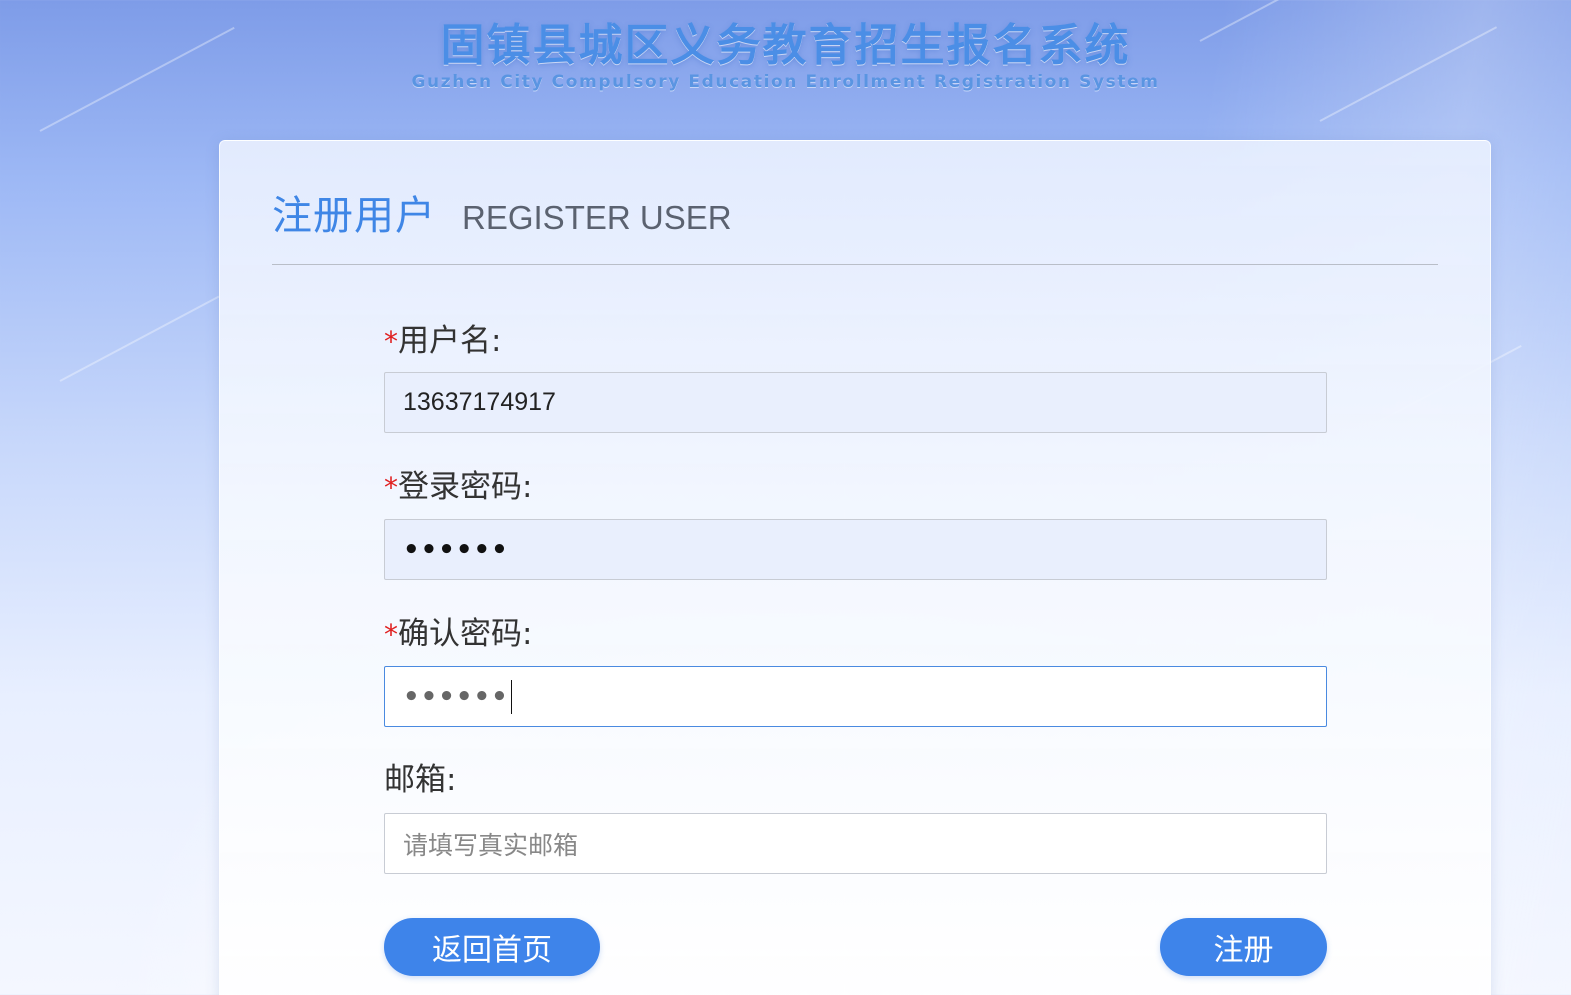  I want to click on username-value: 13637174917, so click(479, 402).